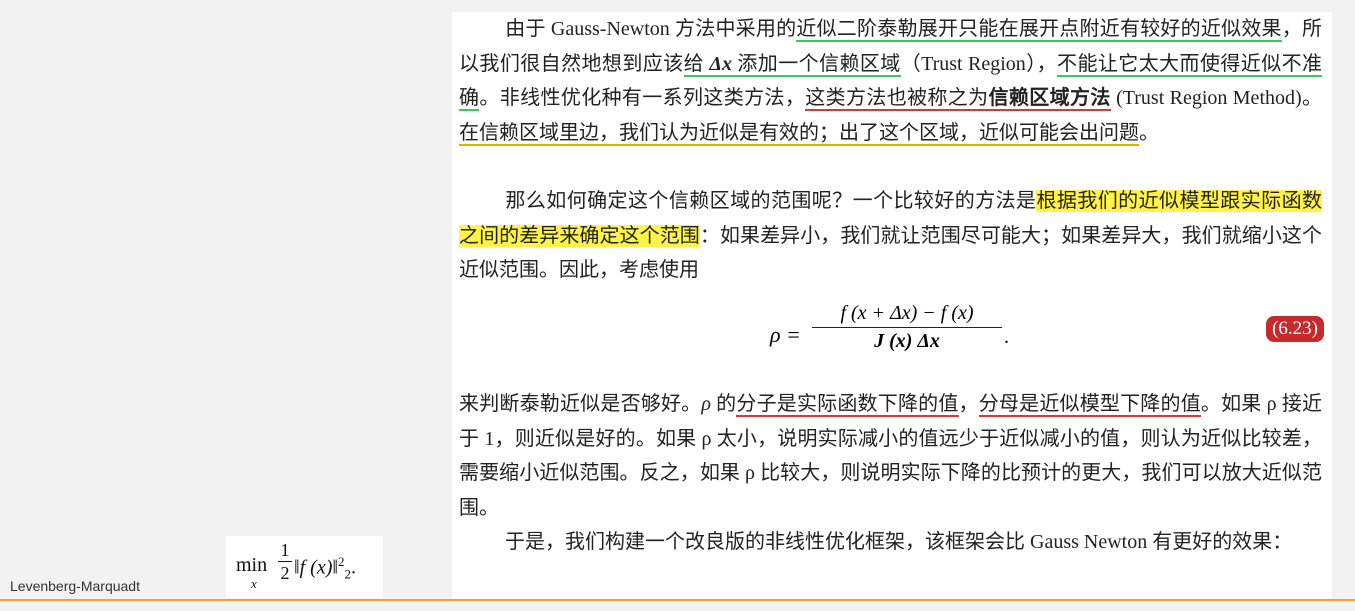 The width and height of the screenshot is (1355, 611). Describe the element at coordinates (1295, 329) in the screenshot. I see `equation-number-badge: (6.23)` at that location.